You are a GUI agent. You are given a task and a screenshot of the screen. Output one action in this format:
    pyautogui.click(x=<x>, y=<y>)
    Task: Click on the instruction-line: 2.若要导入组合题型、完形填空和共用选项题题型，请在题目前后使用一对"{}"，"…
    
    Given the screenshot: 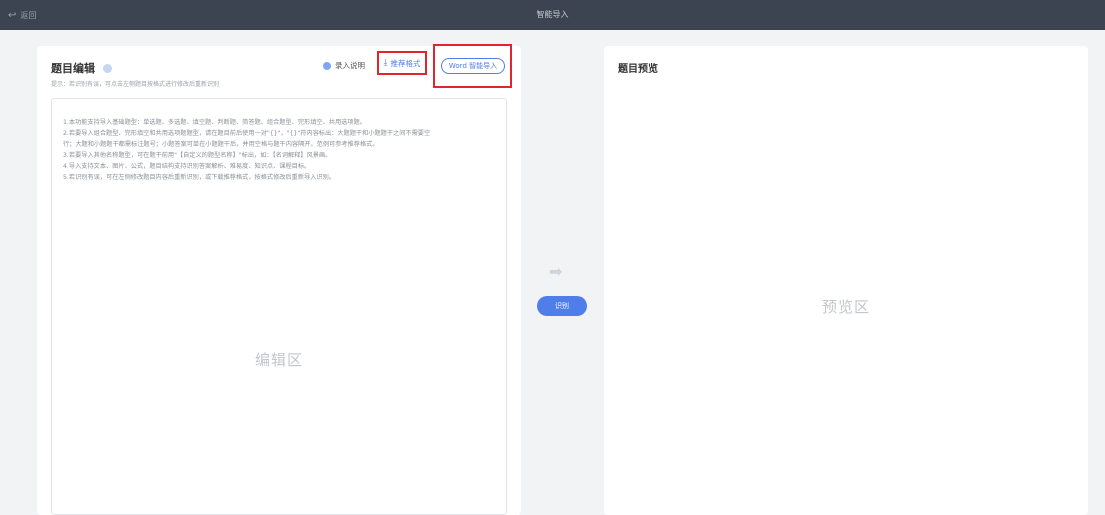 What is the action you would take?
    pyautogui.click(x=247, y=133)
    